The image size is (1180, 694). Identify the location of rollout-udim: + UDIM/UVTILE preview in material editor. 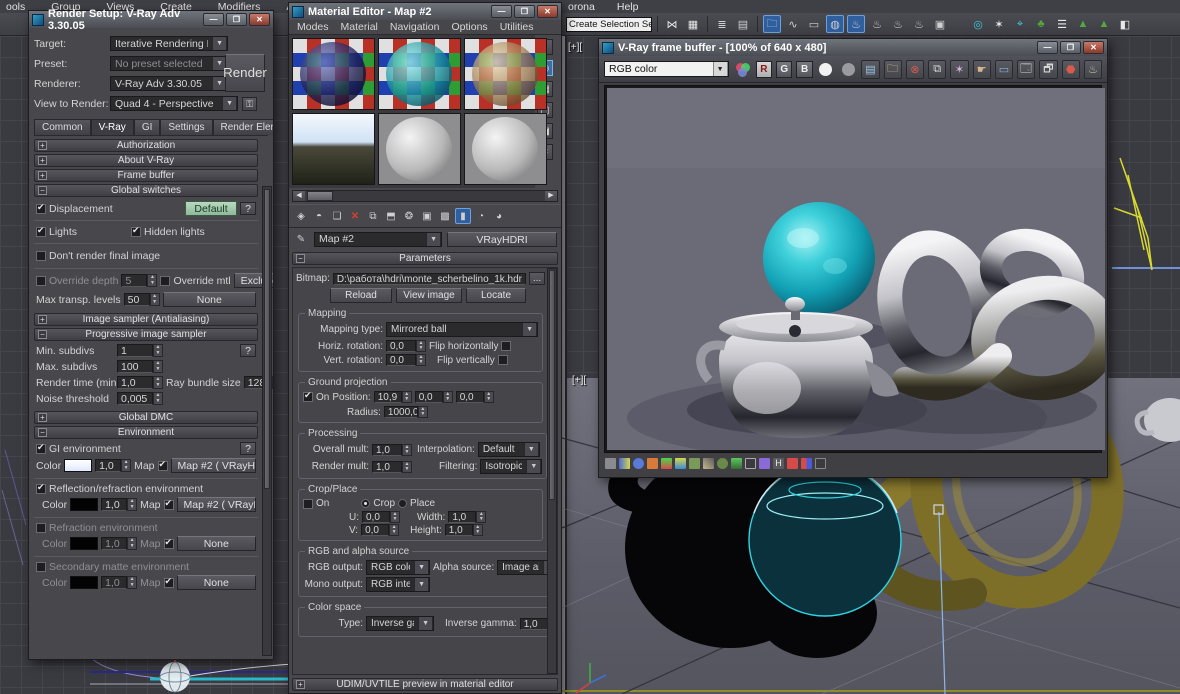
(425, 684).